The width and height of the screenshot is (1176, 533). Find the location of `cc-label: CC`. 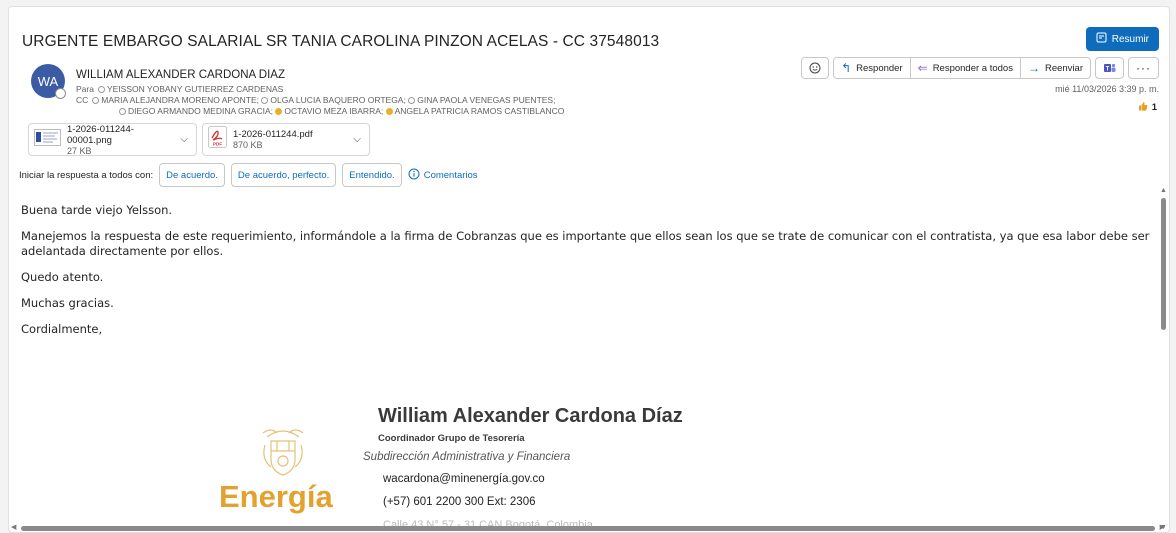

cc-label: CC is located at coordinates (82, 100).